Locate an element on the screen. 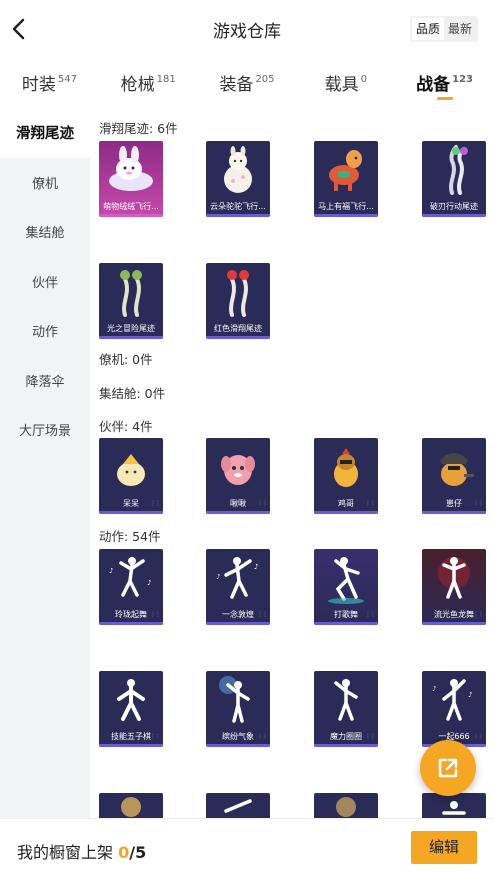  bottom-bar: 我的橱窗上架 0/5 编辑 is located at coordinates (247, 846).